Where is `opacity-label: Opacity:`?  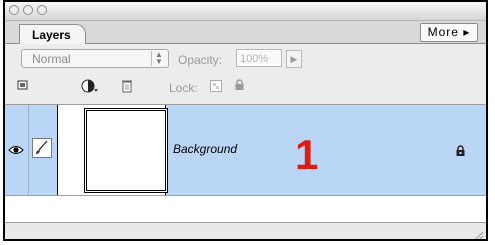 opacity-label: Opacity: is located at coordinates (200, 60).